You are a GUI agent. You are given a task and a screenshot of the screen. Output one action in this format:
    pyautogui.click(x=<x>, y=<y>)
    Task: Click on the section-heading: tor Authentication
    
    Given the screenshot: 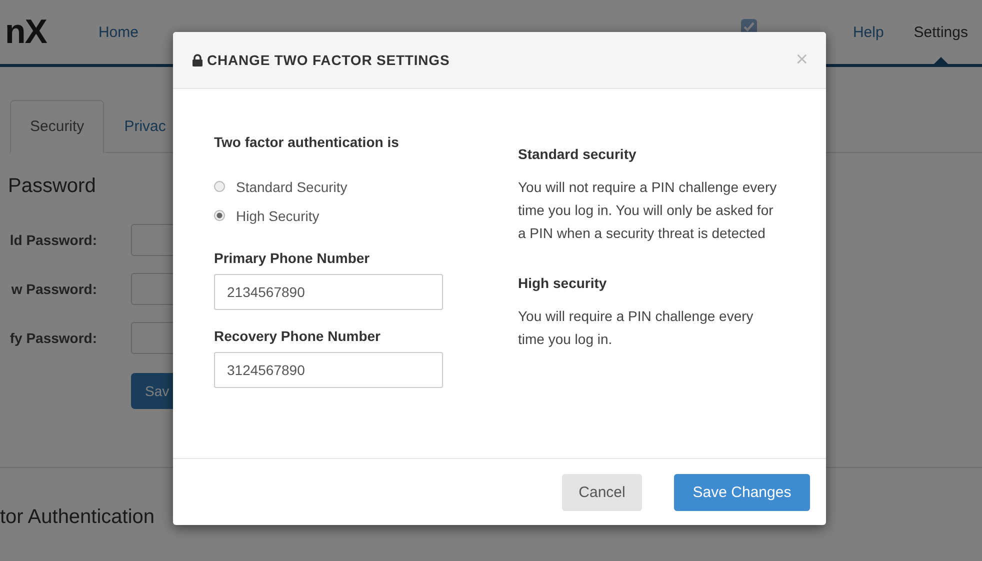 What is the action you would take?
    pyautogui.click(x=77, y=517)
    